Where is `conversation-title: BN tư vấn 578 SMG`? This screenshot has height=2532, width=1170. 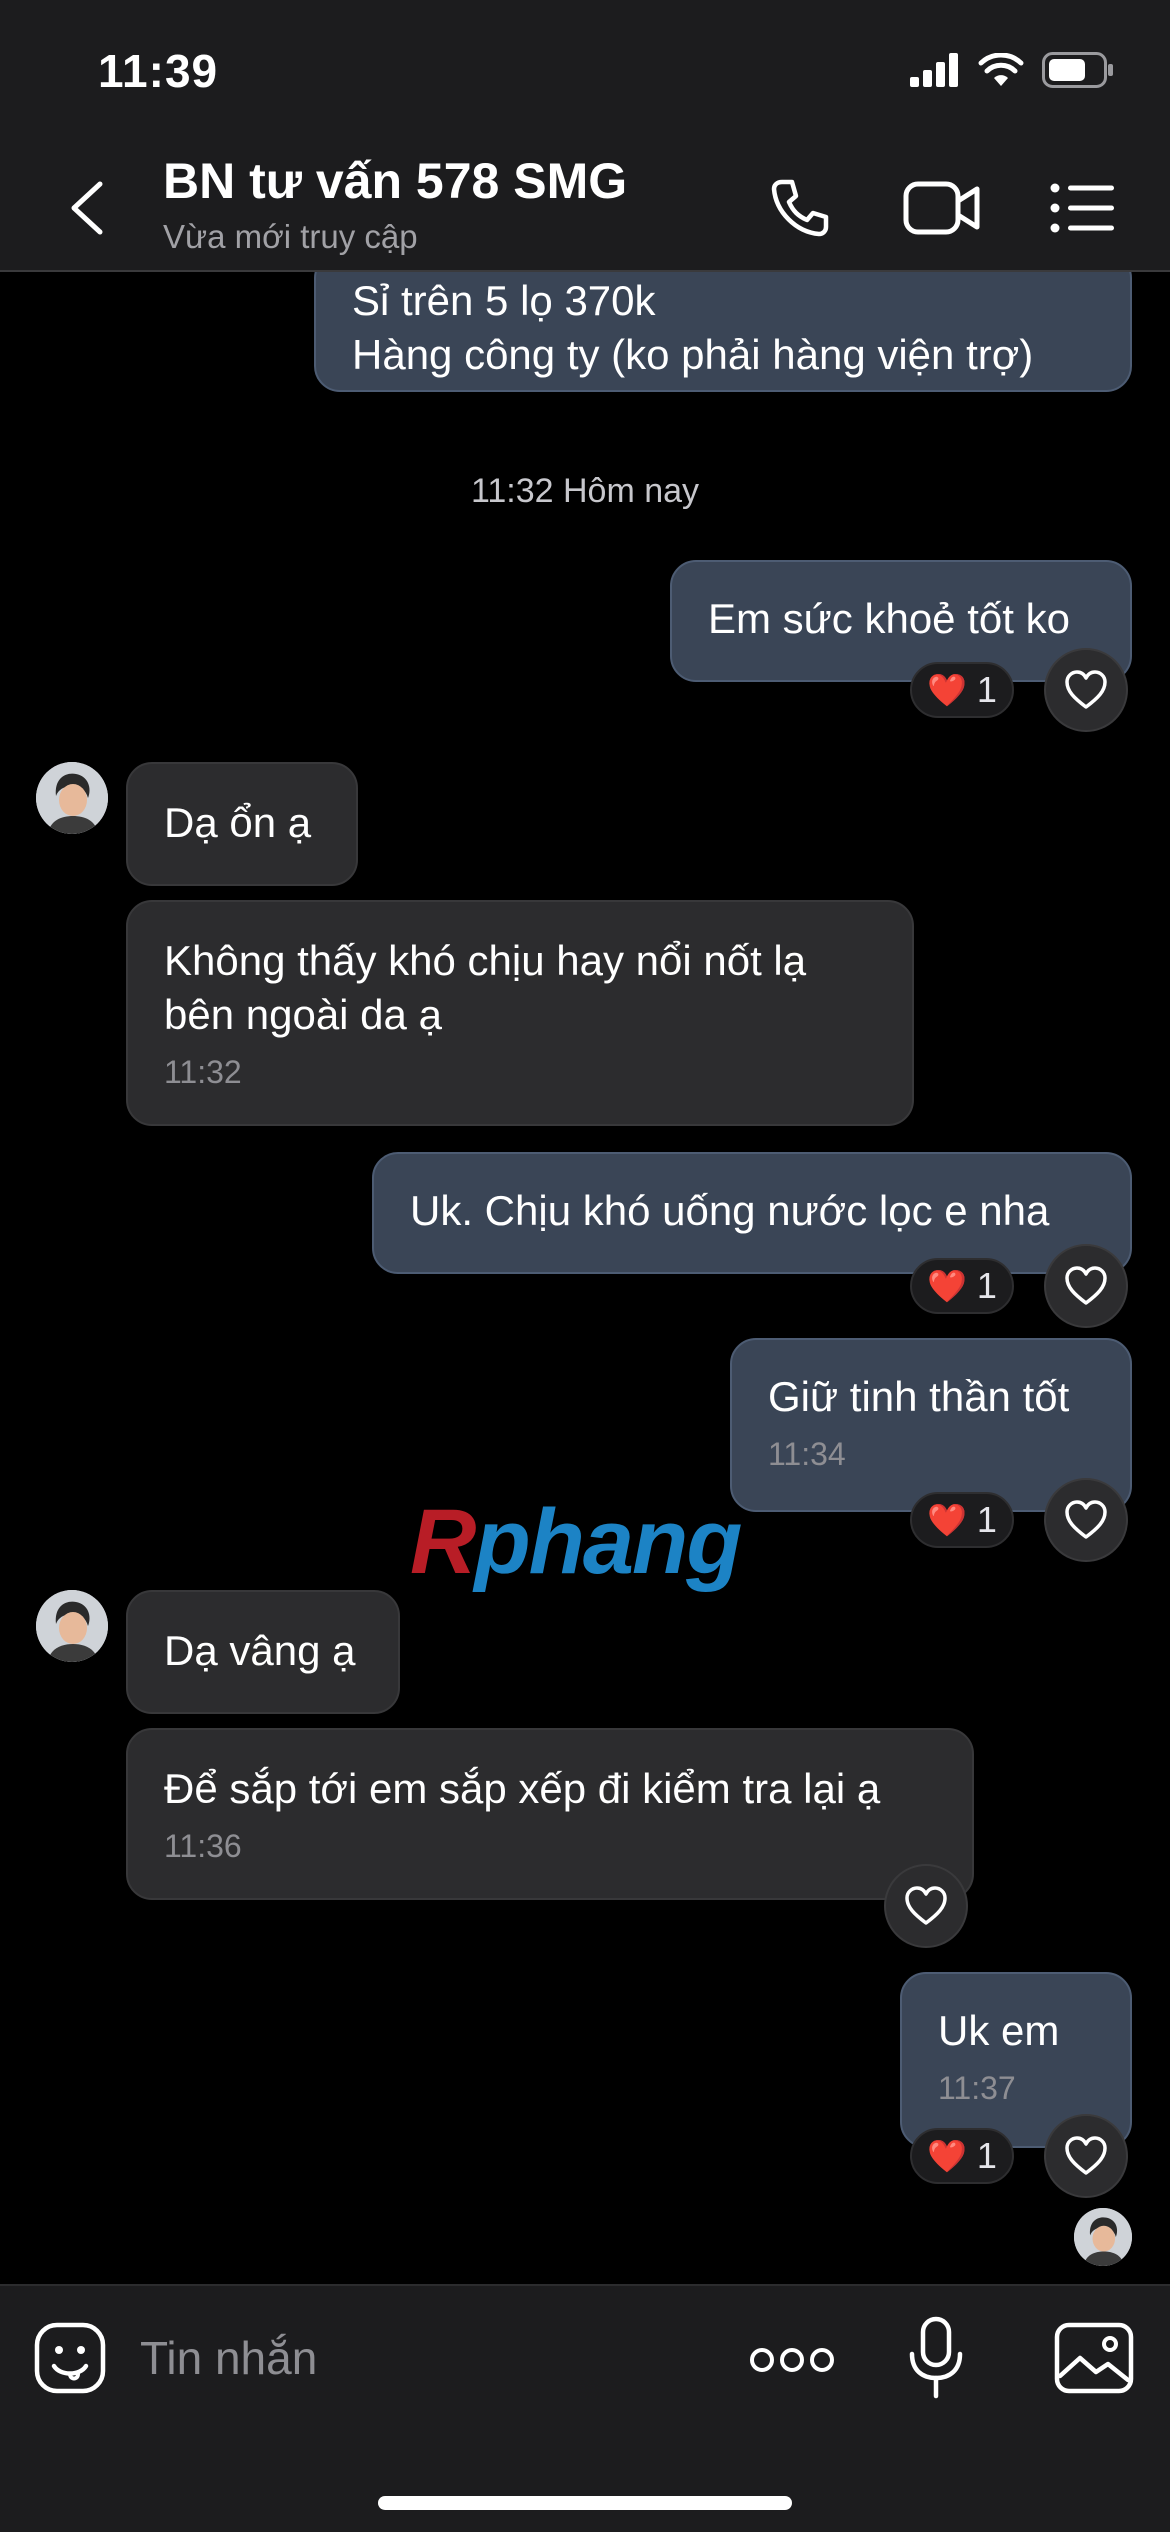
conversation-title: BN tư vấn 578 SMG is located at coordinates (395, 181).